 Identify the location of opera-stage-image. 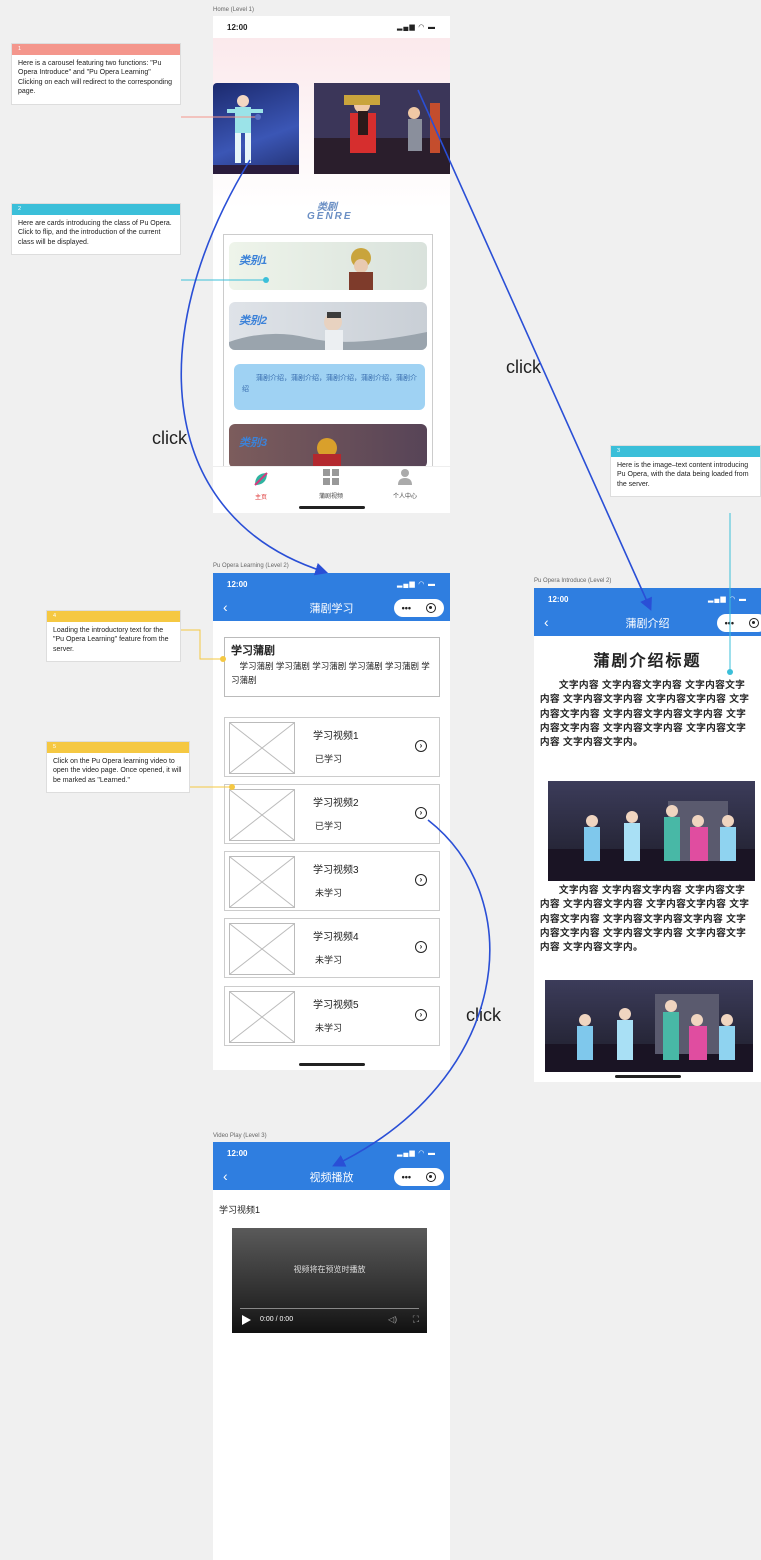
(382, 128).